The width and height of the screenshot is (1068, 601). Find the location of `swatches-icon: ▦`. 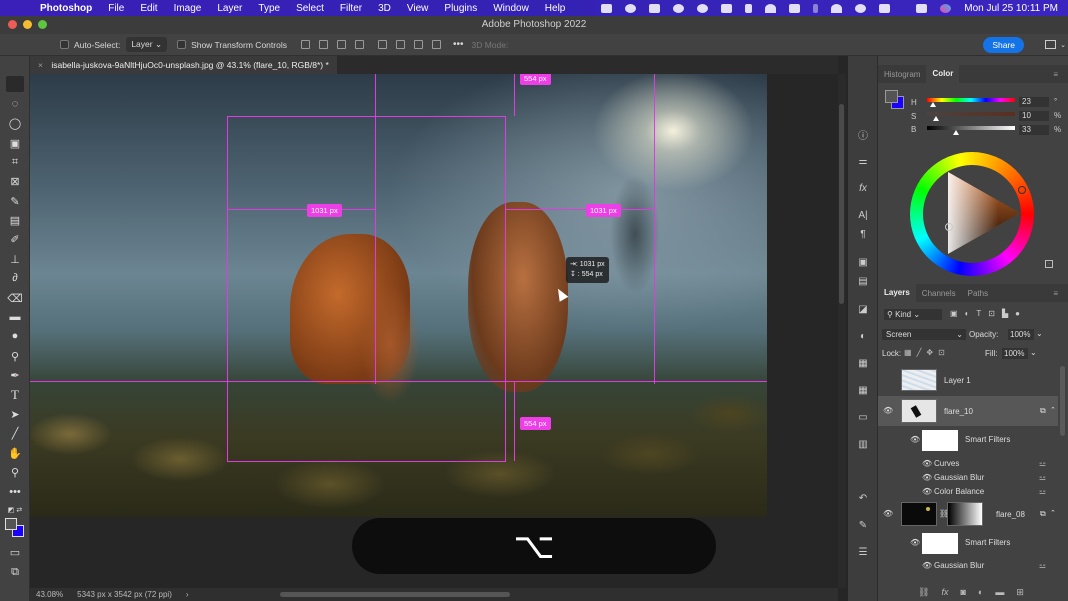

swatches-icon: ▦ is located at coordinates (863, 390).